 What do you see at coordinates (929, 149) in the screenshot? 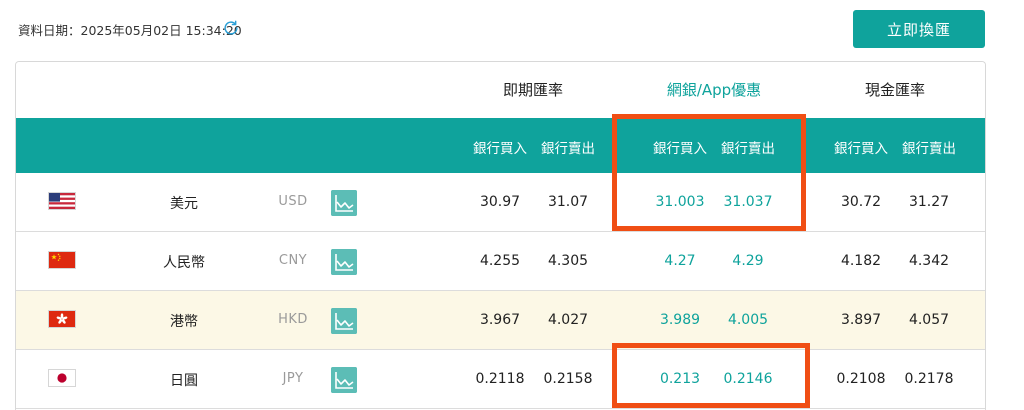
I see `cash-sell-header: 銀行賣出` at bounding box center [929, 149].